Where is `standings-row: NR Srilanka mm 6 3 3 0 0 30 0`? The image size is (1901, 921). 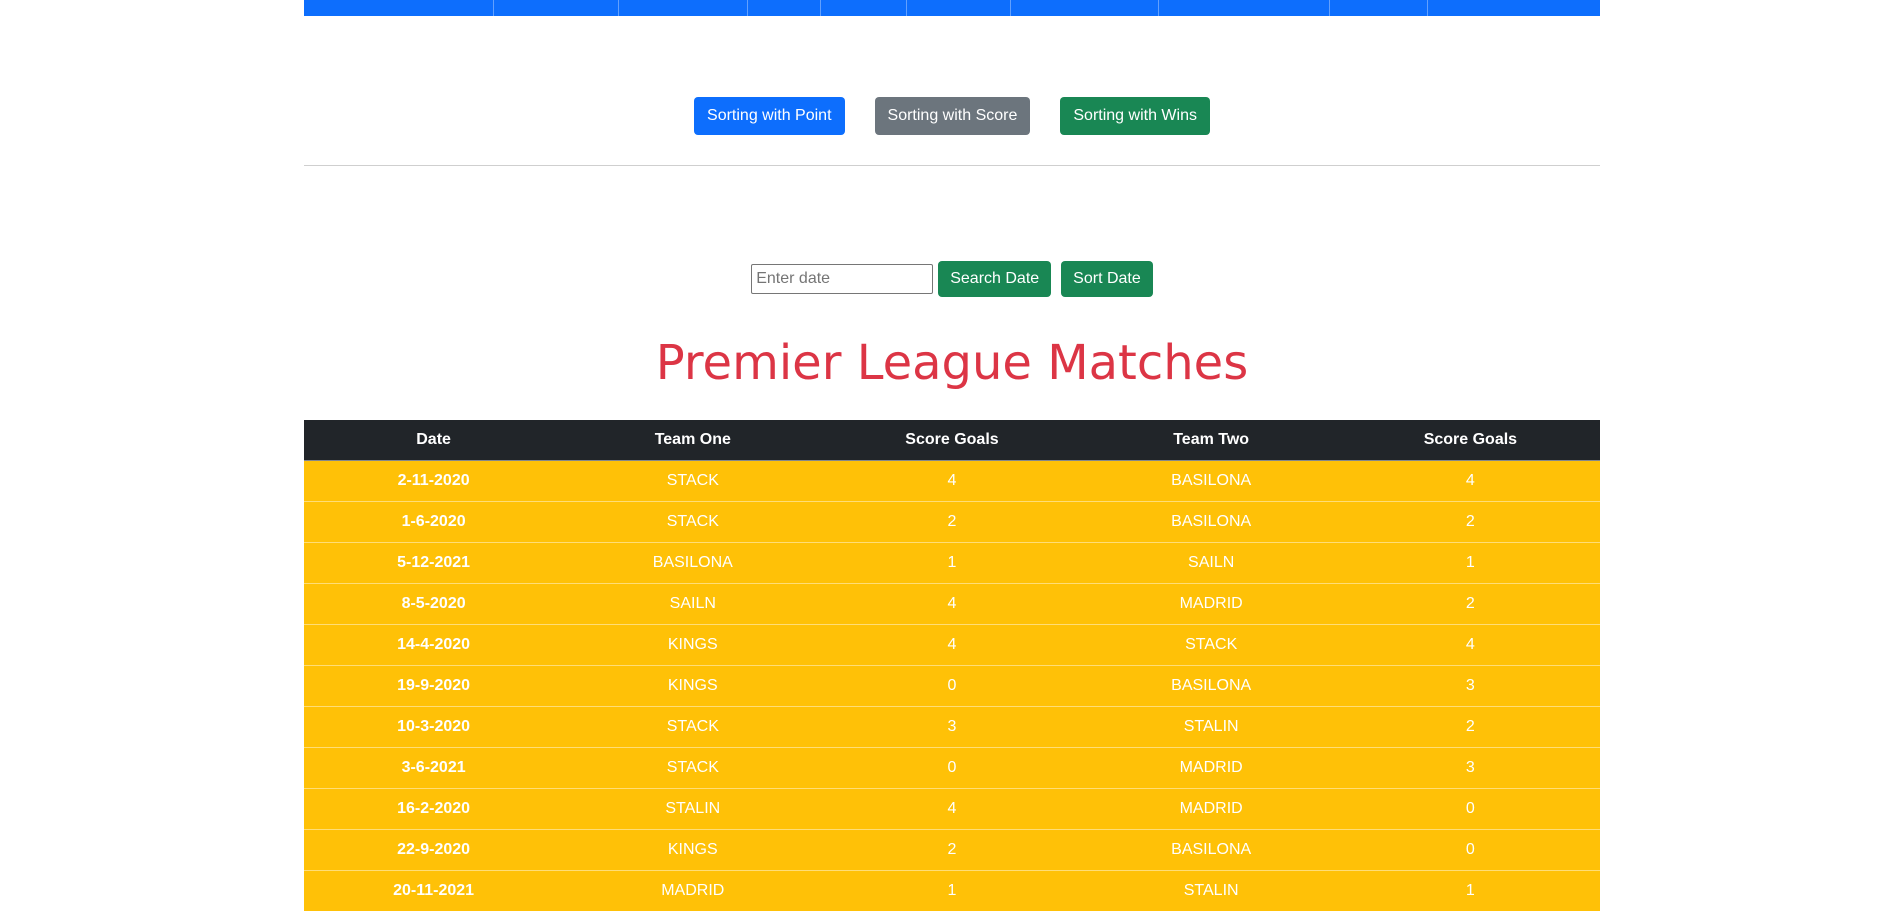
standings-row: NR Srilanka mm 6 3 3 0 0 30 0 is located at coordinates (952, 8).